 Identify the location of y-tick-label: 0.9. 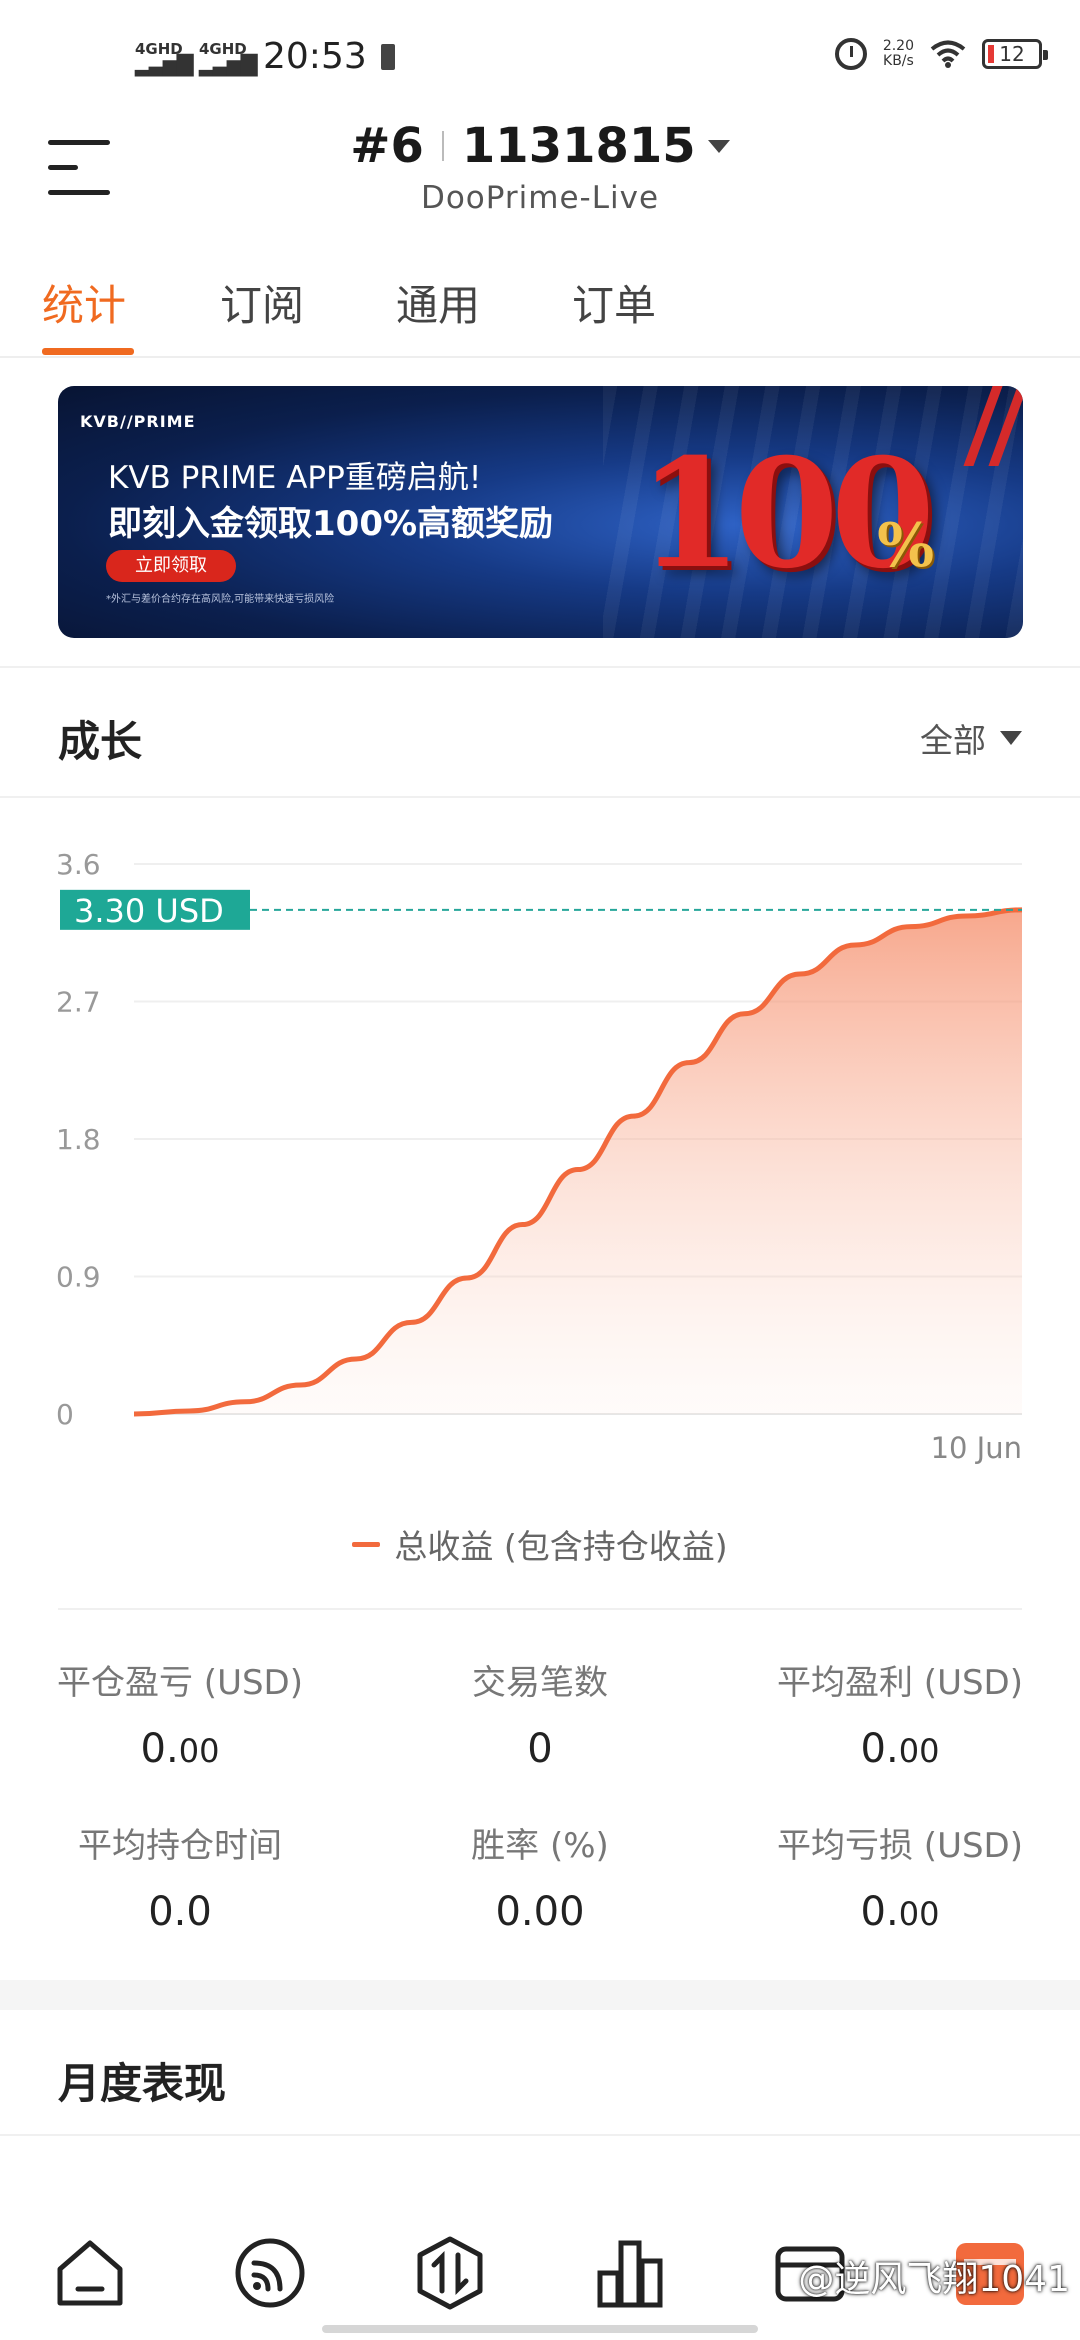
(78, 1277).